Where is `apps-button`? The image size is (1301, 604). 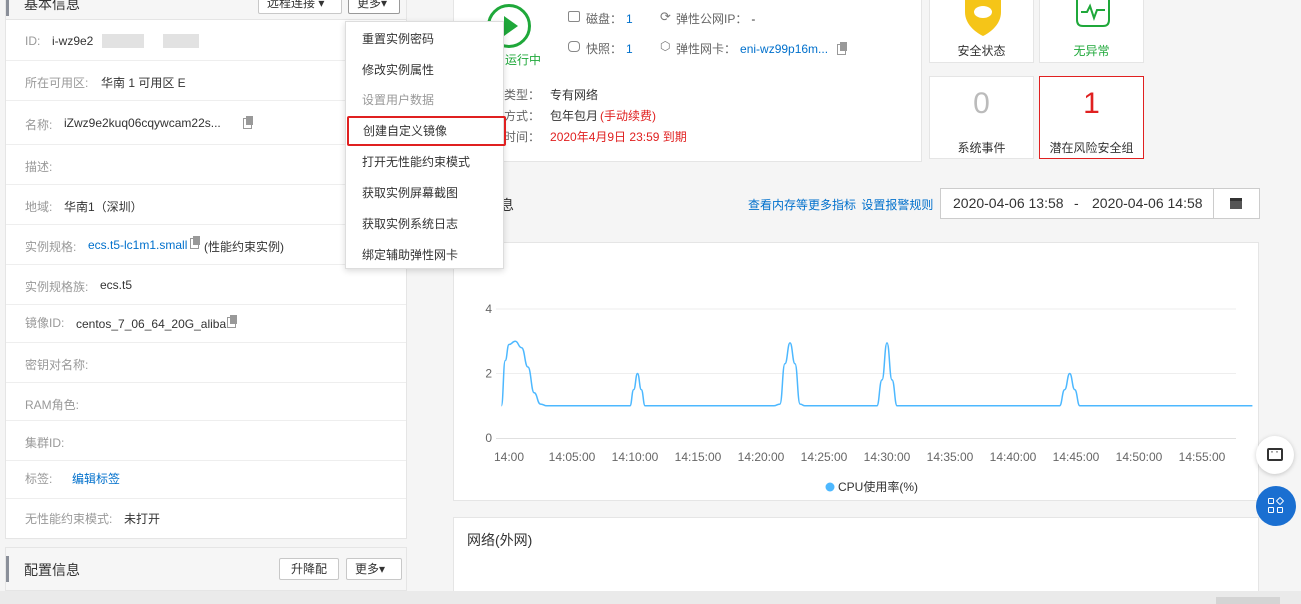
apps-button is located at coordinates (1276, 506).